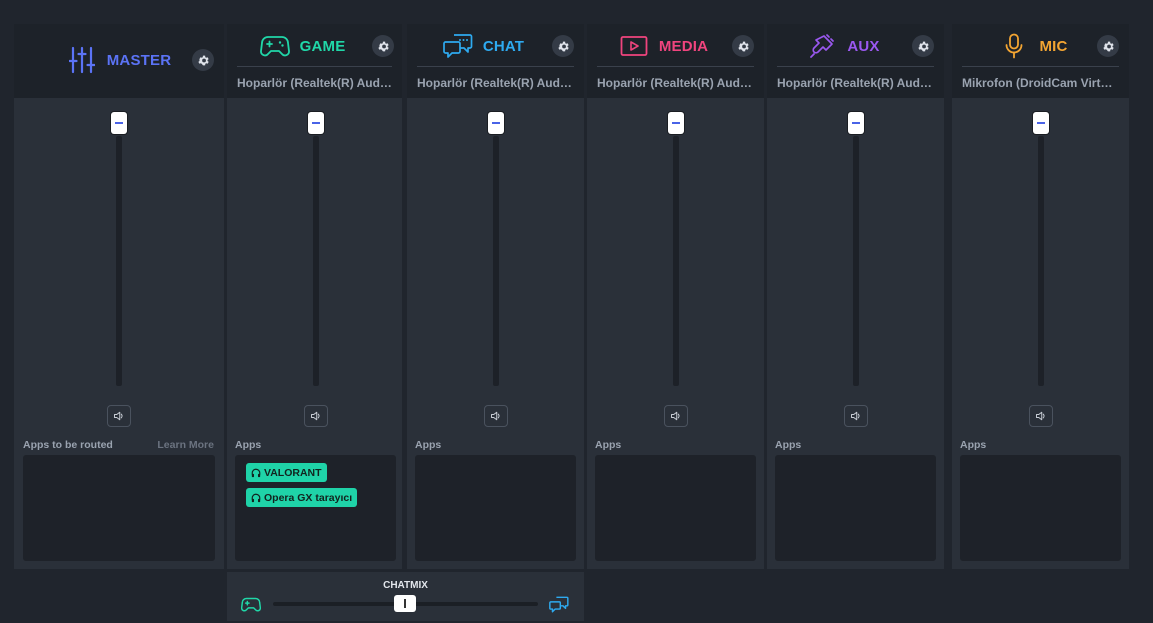 This screenshot has width=1153, height=623. I want to click on input-device-select: Mikrofon (DroidCam Virtual Audio) 100%, so click(1040, 83).